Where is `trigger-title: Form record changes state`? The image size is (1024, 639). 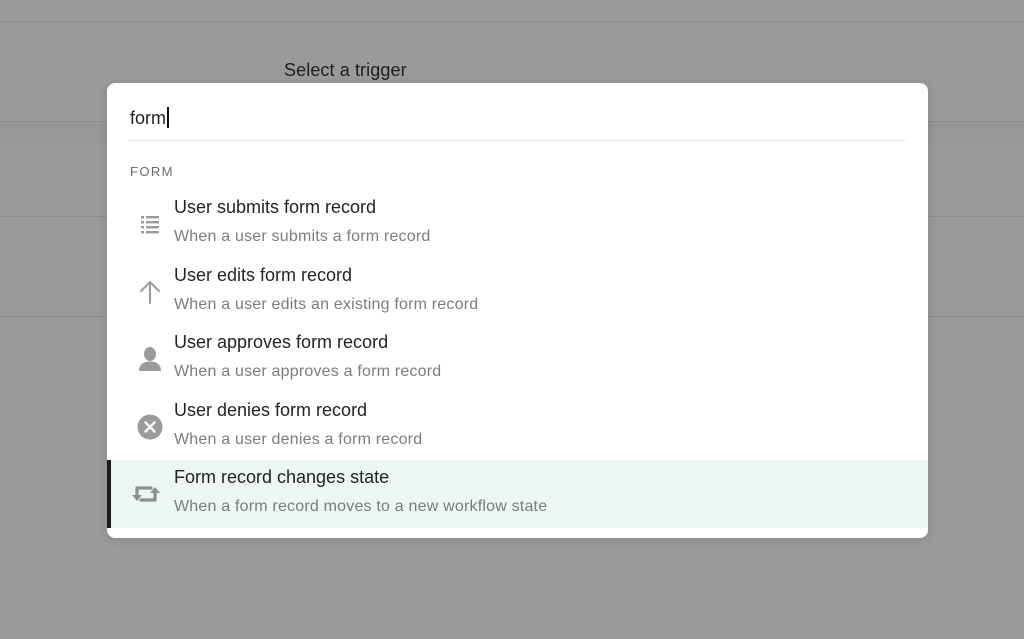 trigger-title: Form record changes state is located at coordinates (282, 477).